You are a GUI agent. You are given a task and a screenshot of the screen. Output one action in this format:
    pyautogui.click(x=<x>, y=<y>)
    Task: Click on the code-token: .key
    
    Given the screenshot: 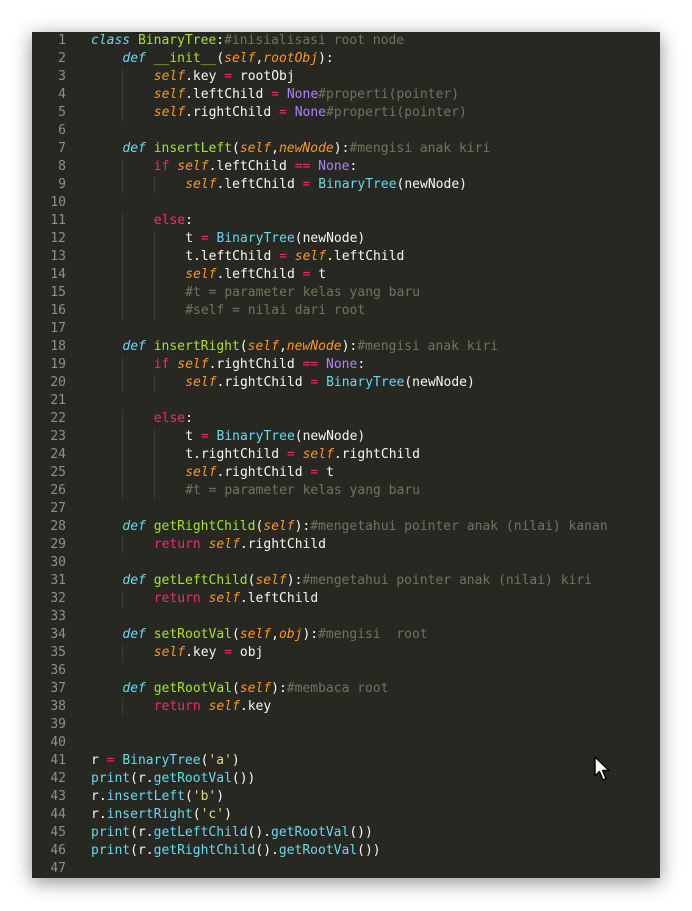 What is the action you would take?
    pyautogui.click(x=255, y=706)
    